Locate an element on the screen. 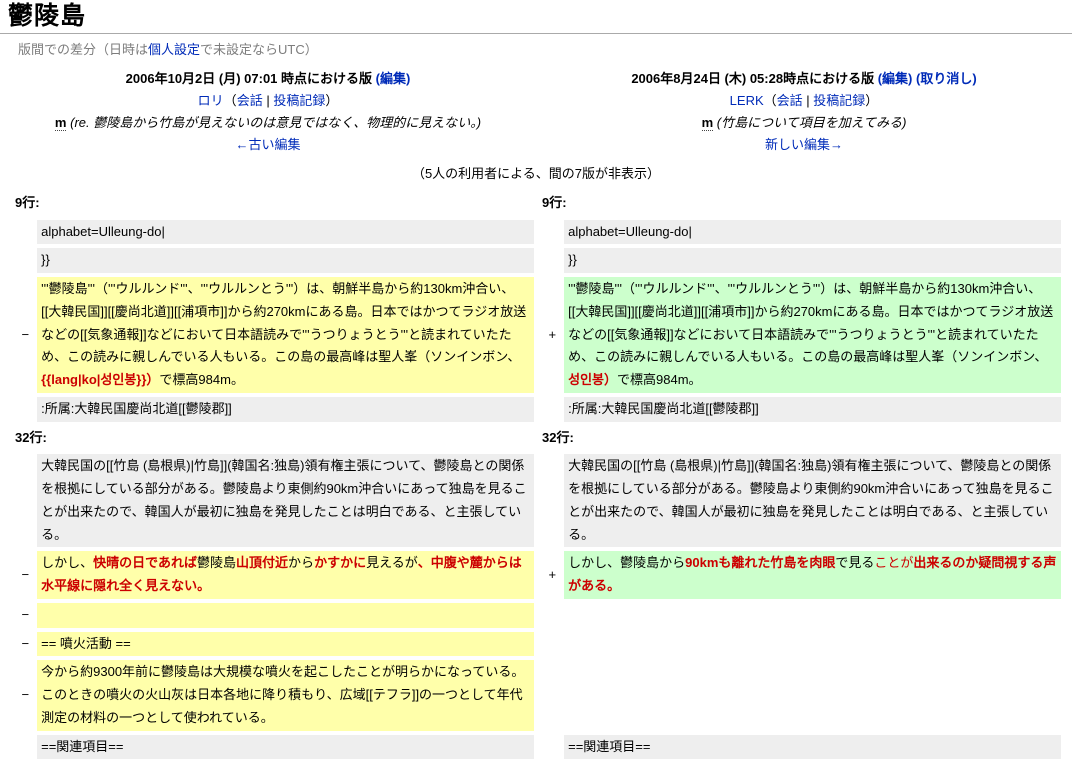  diff-text: しかし、 is located at coordinates (67, 563).